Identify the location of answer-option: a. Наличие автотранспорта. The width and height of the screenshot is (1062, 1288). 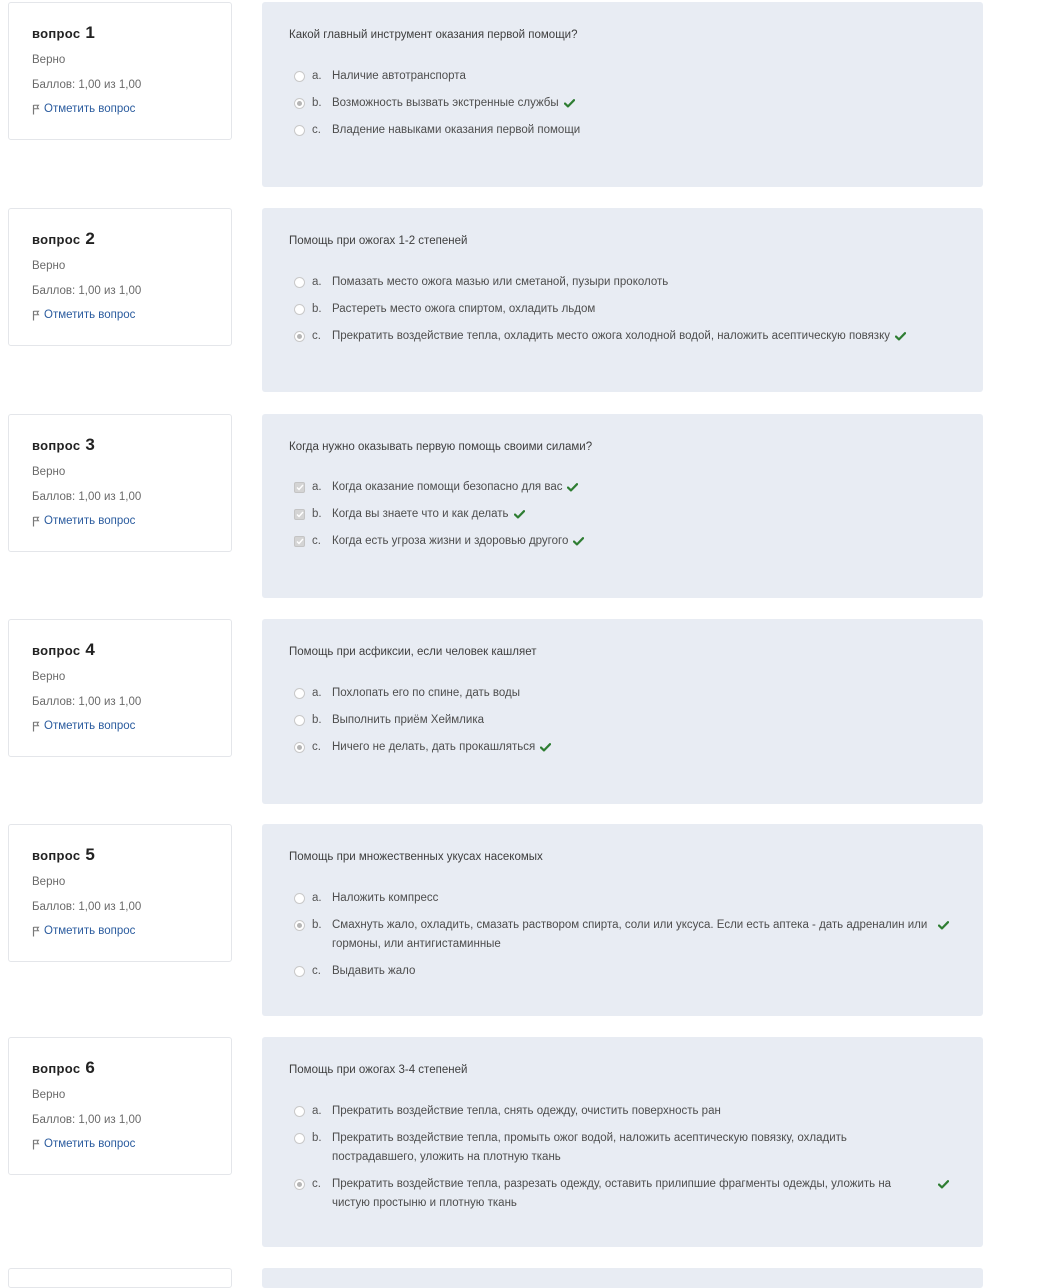
(614, 76).